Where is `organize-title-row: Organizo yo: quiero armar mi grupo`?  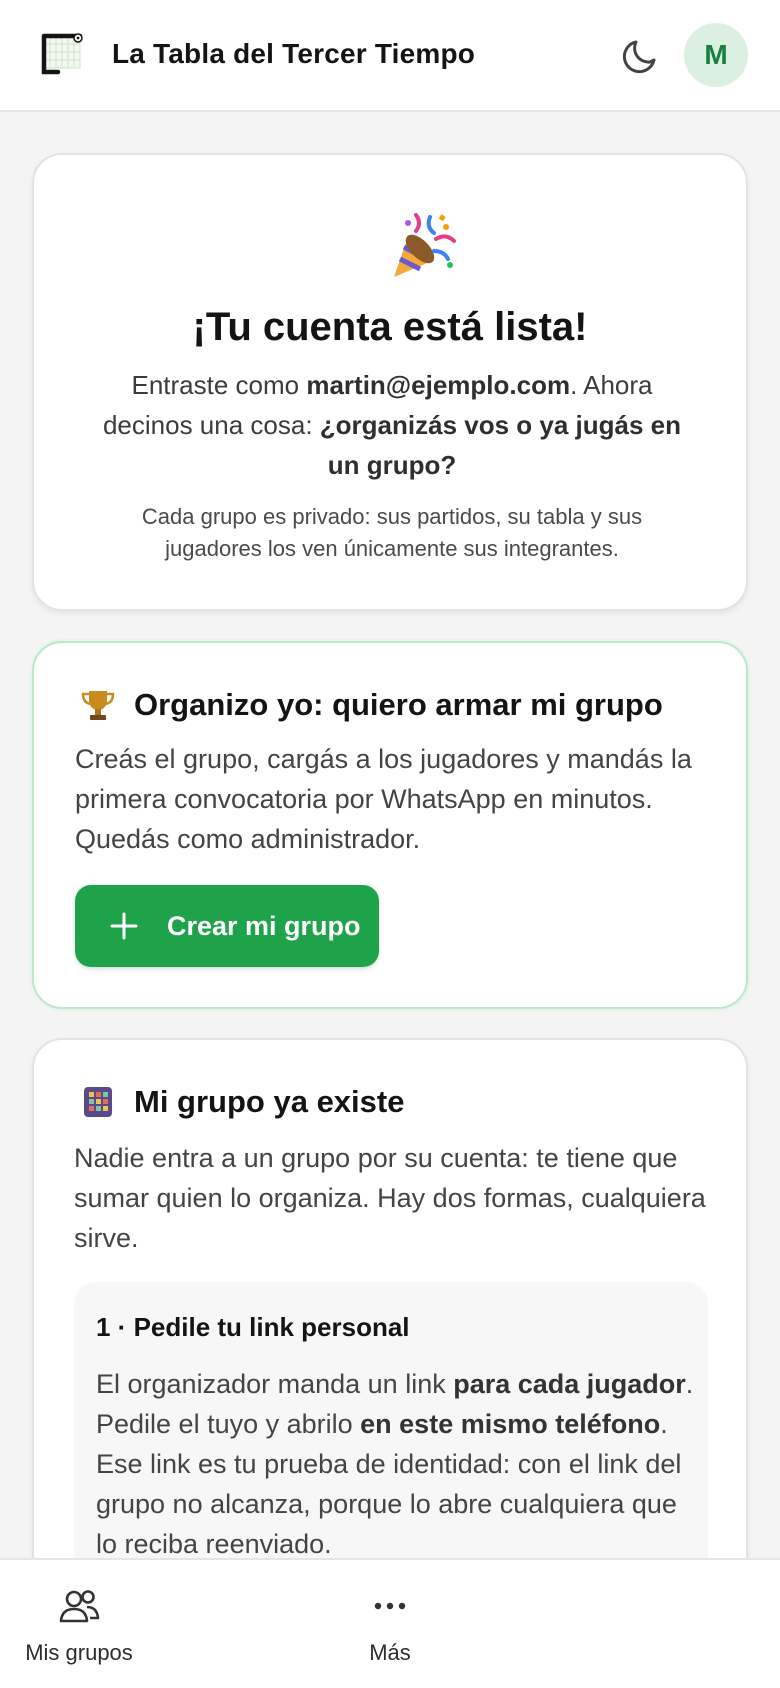 organize-title-row: Organizo yo: quiero armar mi grupo is located at coordinates (371, 705).